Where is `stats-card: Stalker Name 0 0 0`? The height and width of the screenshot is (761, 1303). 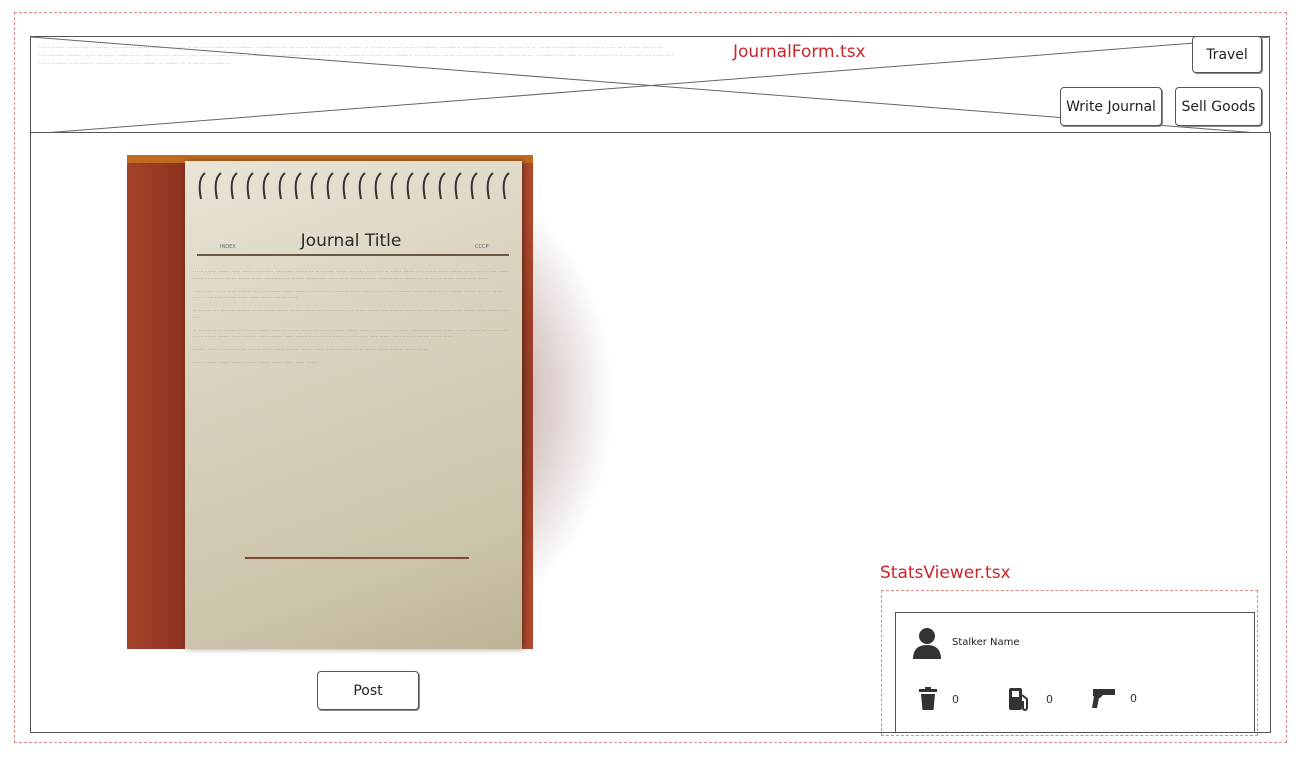
stats-card: Stalker Name 0 0 0 is located at coordinates (1075, 672).